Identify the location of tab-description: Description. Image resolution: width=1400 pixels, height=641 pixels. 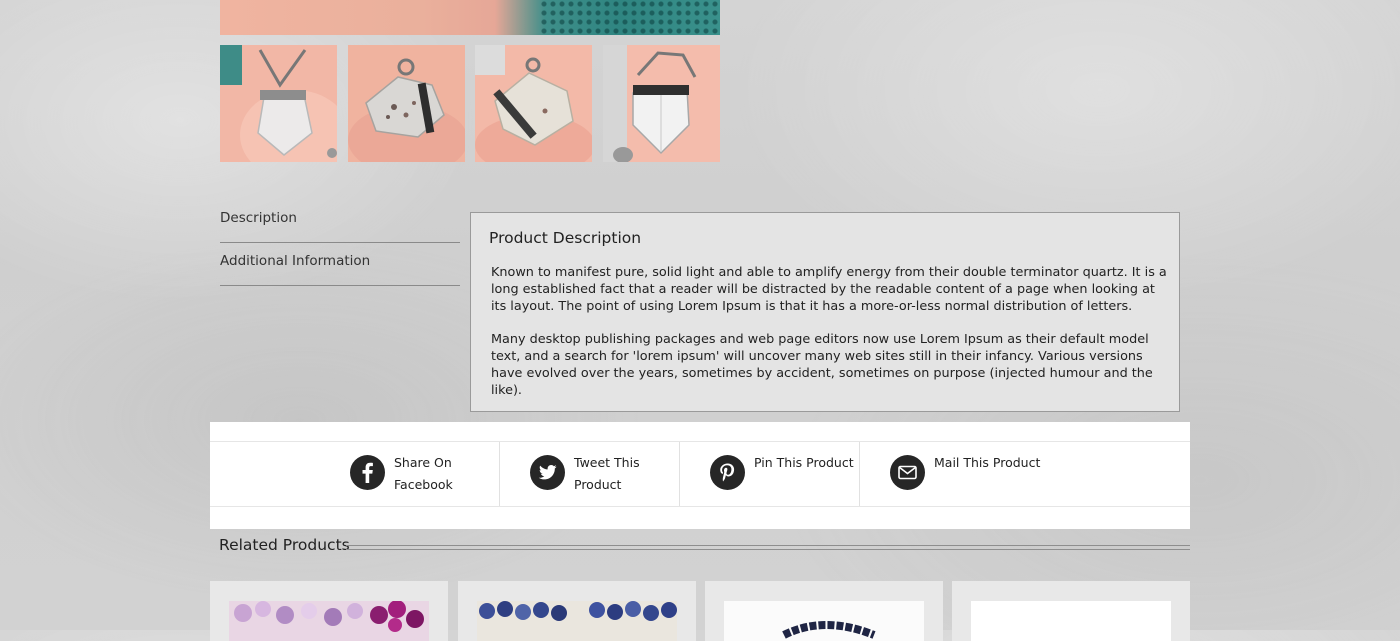
(340, 221).